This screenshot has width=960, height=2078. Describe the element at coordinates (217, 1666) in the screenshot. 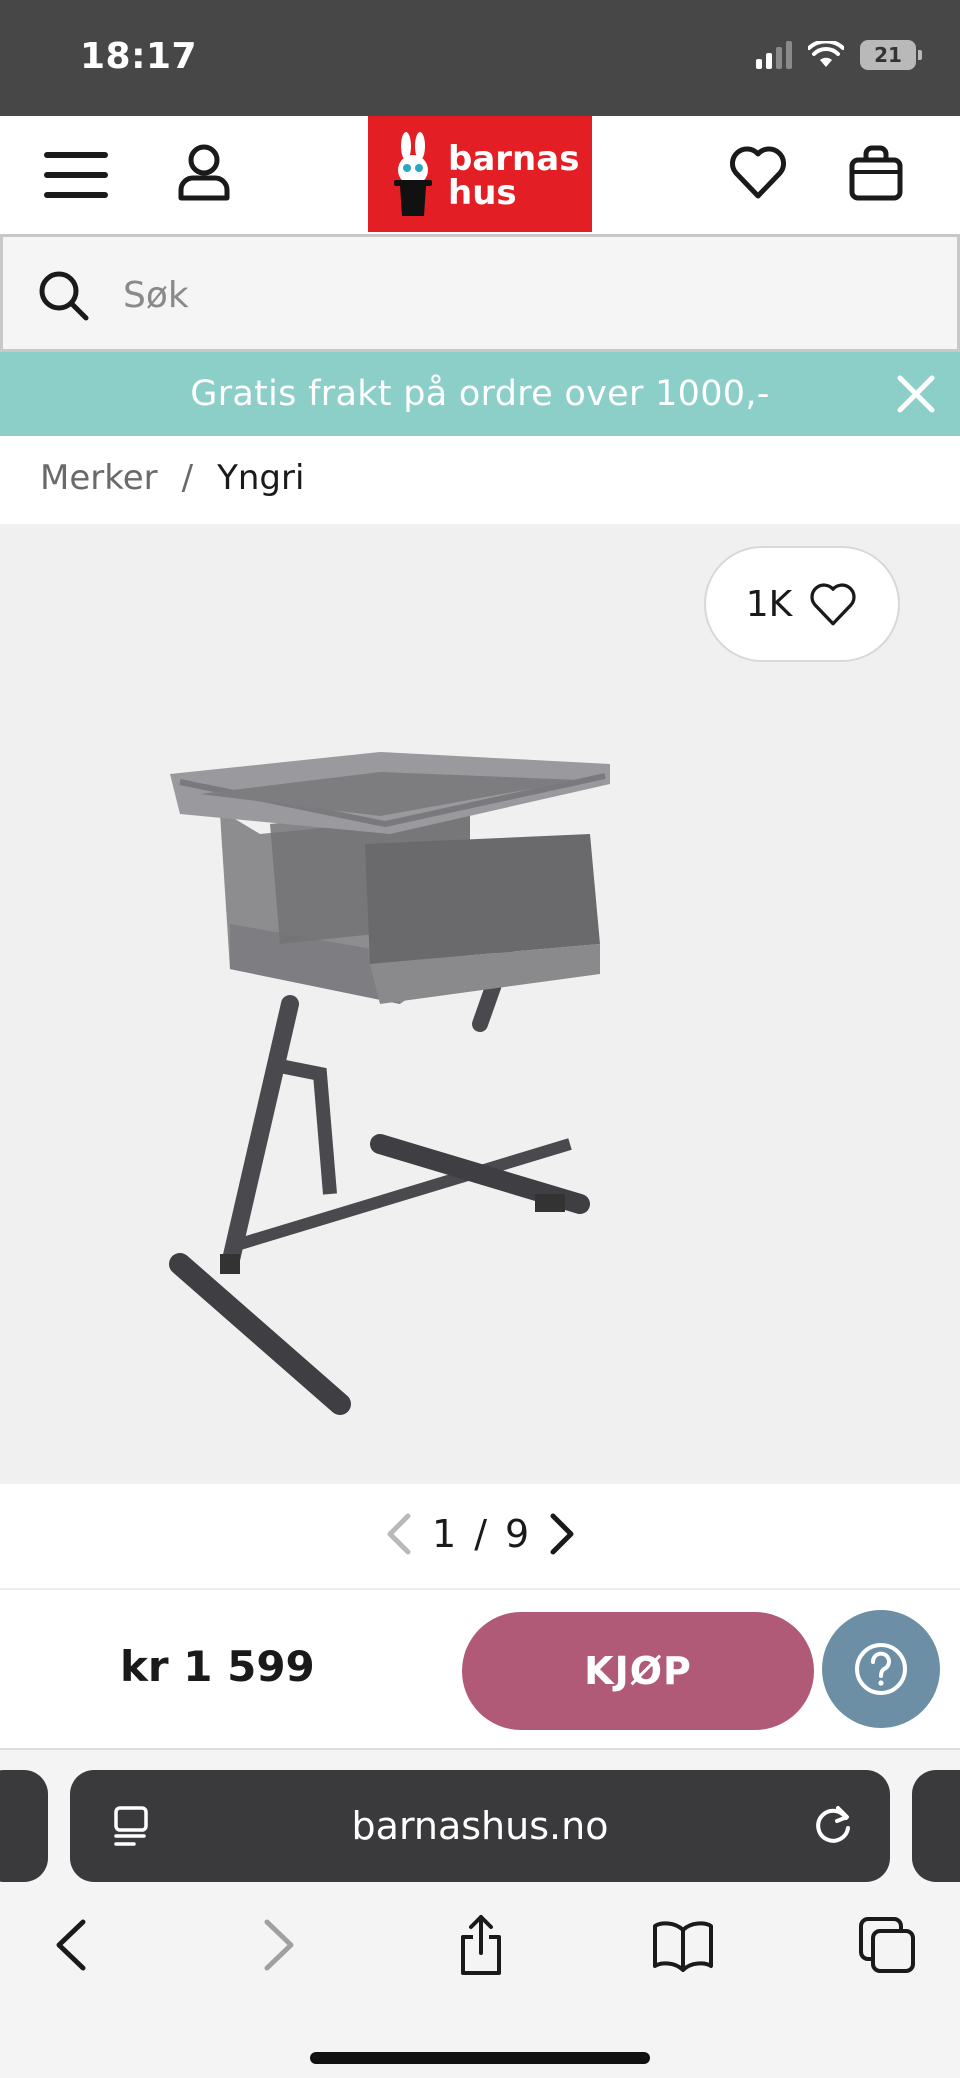

I see `product-price: kr 1 599` at that location.